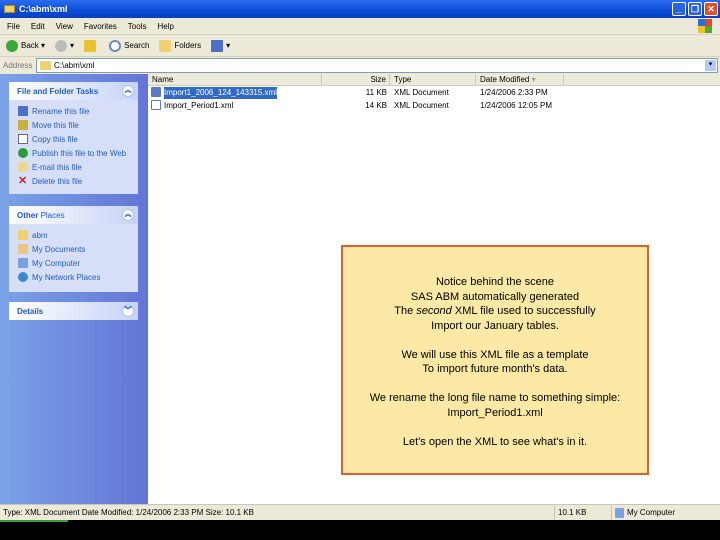 The image size is (720, 540). Describe the element at coordinates (12, 45) in the screenshot. I see `back-arrow-icon` at that location.